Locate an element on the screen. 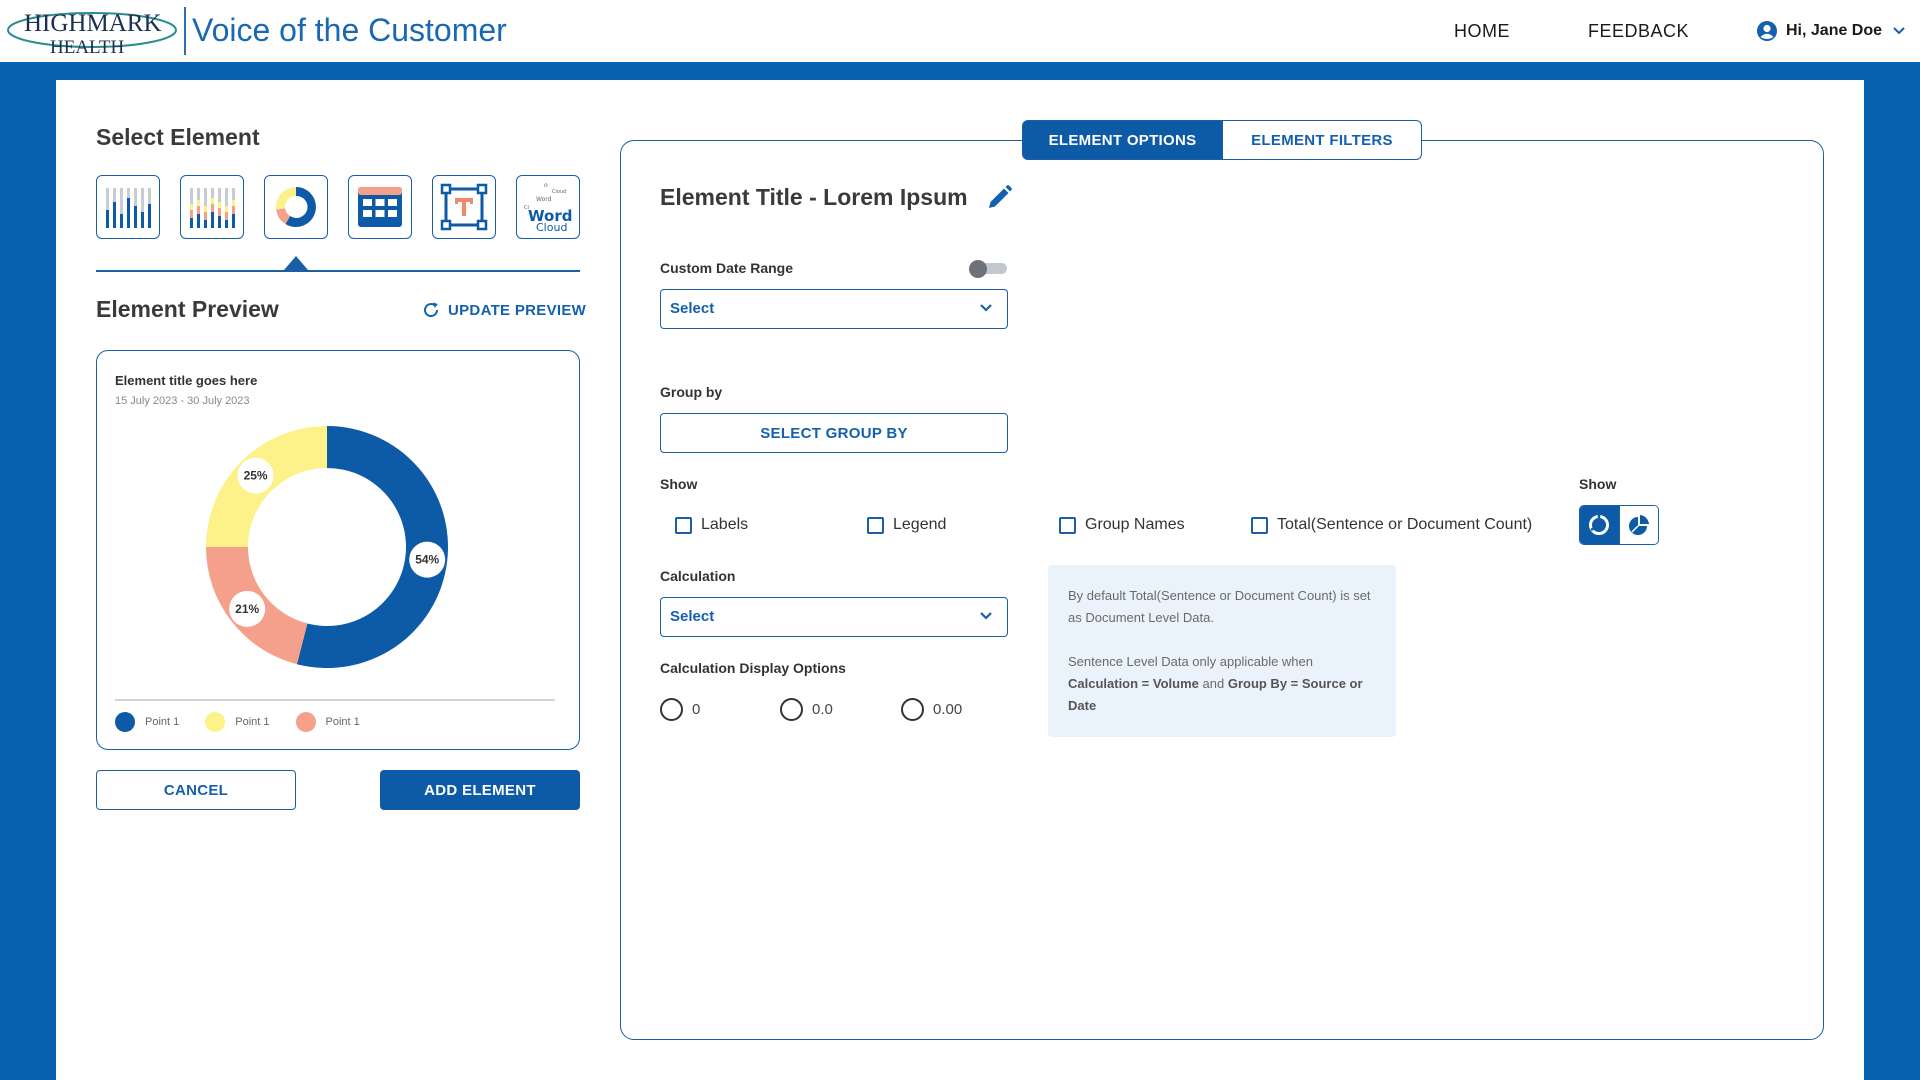 This screenshot has height=1080, width=1920. calc-display-option-0: 0 is located at coordinates (680, 709).